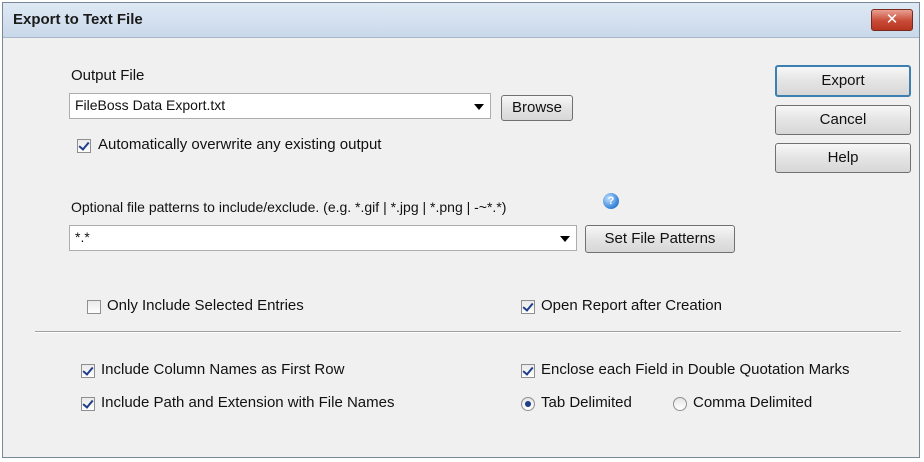  What do you see at coordinates (537, 108) in the screenshot?
I see `browse-button: Browse` at bounding box center [537, 108].